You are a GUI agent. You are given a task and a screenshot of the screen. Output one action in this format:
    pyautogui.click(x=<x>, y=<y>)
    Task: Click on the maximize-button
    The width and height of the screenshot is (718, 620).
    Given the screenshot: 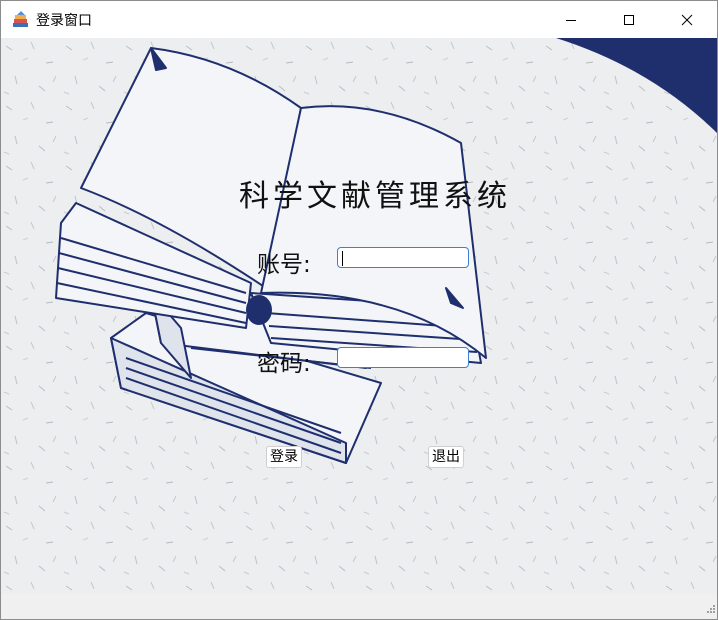 What is the action you would take?
    pyautogui.click(x=629, y=19)
    